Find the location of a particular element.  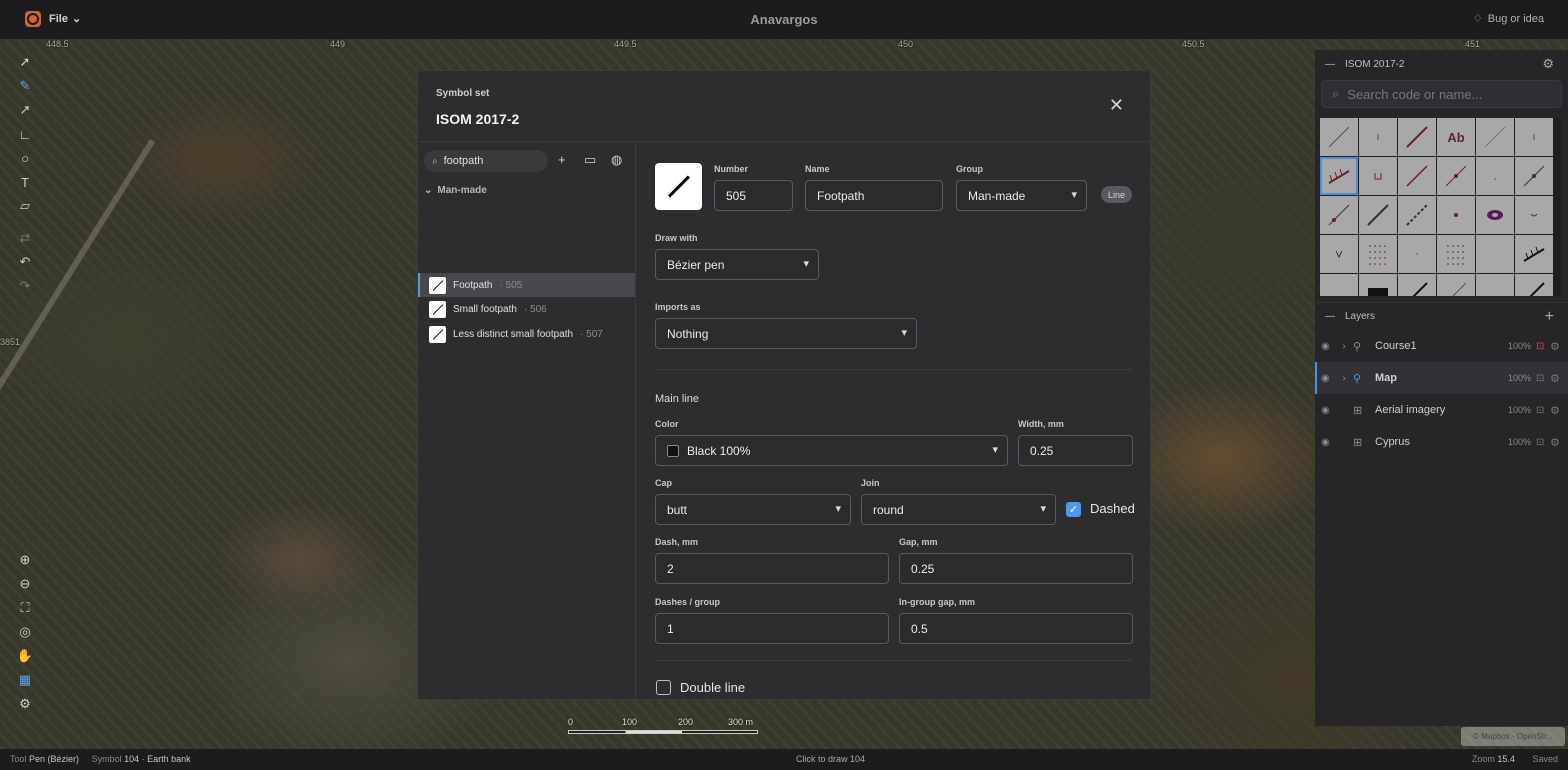

dashed-checkbox: ✓ is located at coordinates (1073, 509).